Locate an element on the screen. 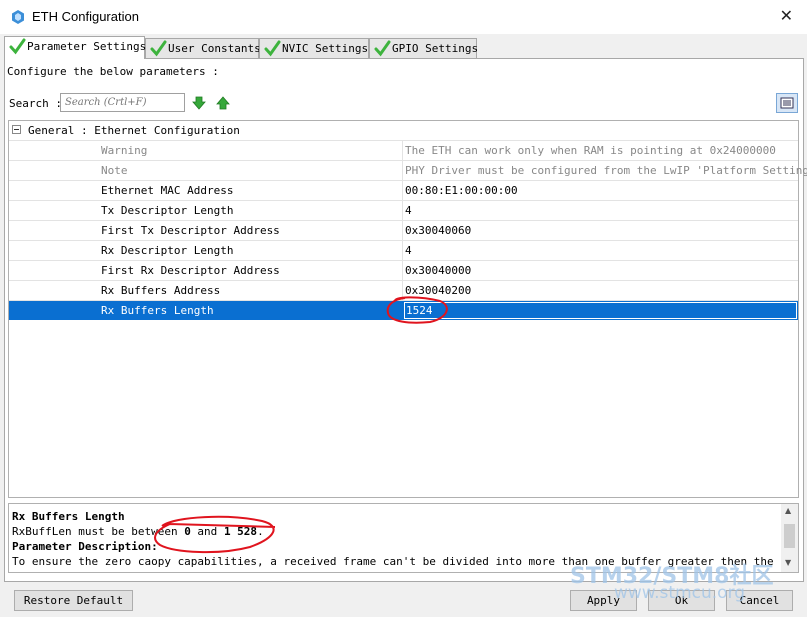  param-name: First Tx Descriptor Address is located at coordinates (190, 230).